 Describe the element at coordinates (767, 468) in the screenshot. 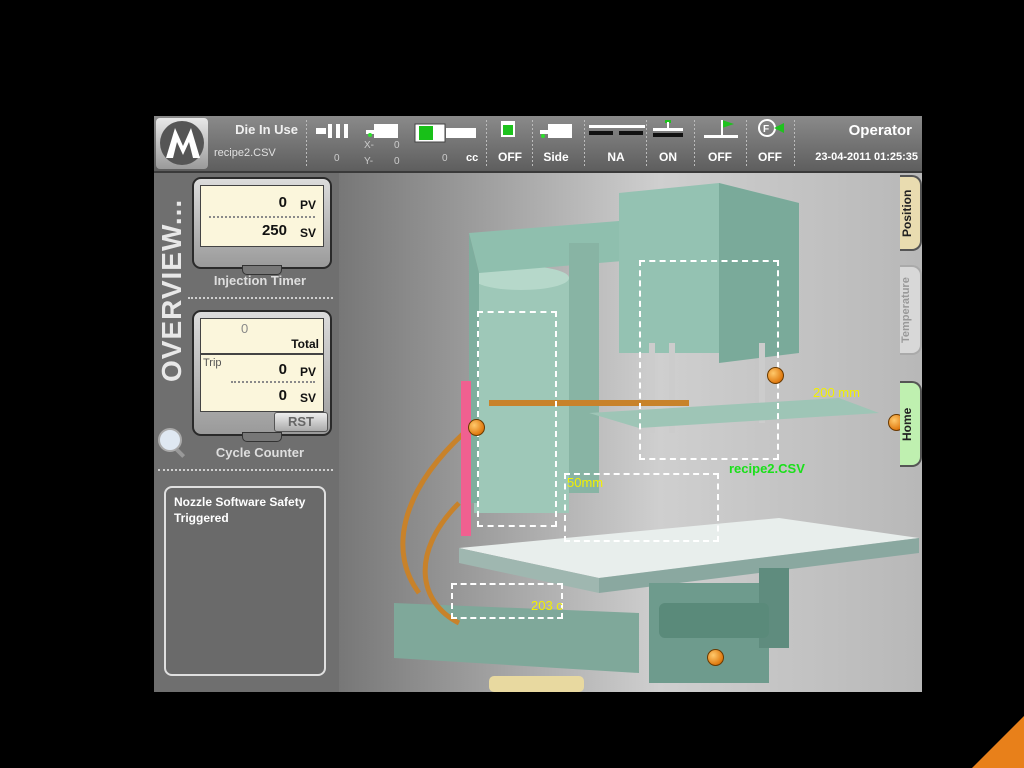

I see `recipe-name-label: recipe2.CSV` at that location.